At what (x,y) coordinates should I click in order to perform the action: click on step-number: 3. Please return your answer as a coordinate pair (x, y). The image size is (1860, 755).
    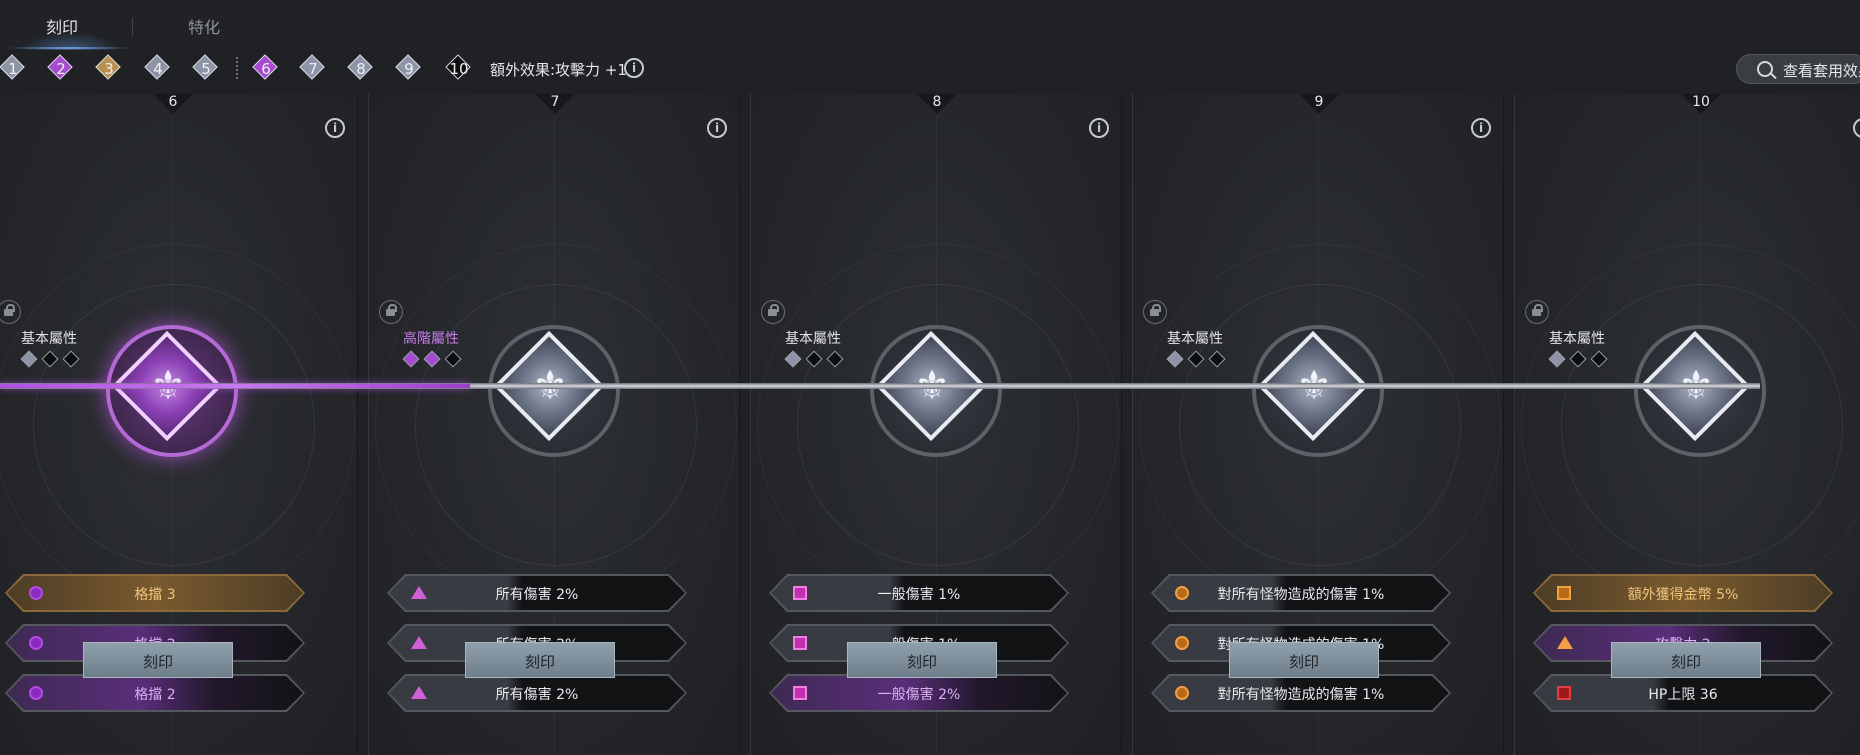
    Looking at the image, I should click on (109, 69).